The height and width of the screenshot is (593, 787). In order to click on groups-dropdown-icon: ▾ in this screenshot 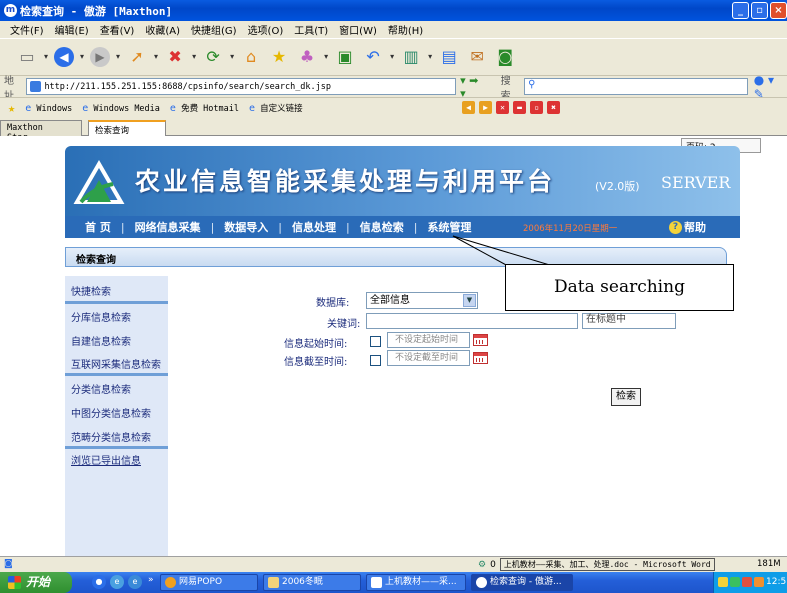, I will do `click(326, 56)`.